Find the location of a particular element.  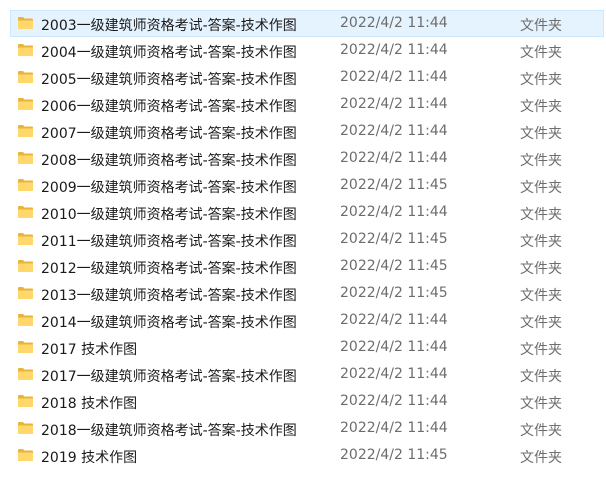

file-name: 2018 技术作图 is located at coordinates (89, 404).